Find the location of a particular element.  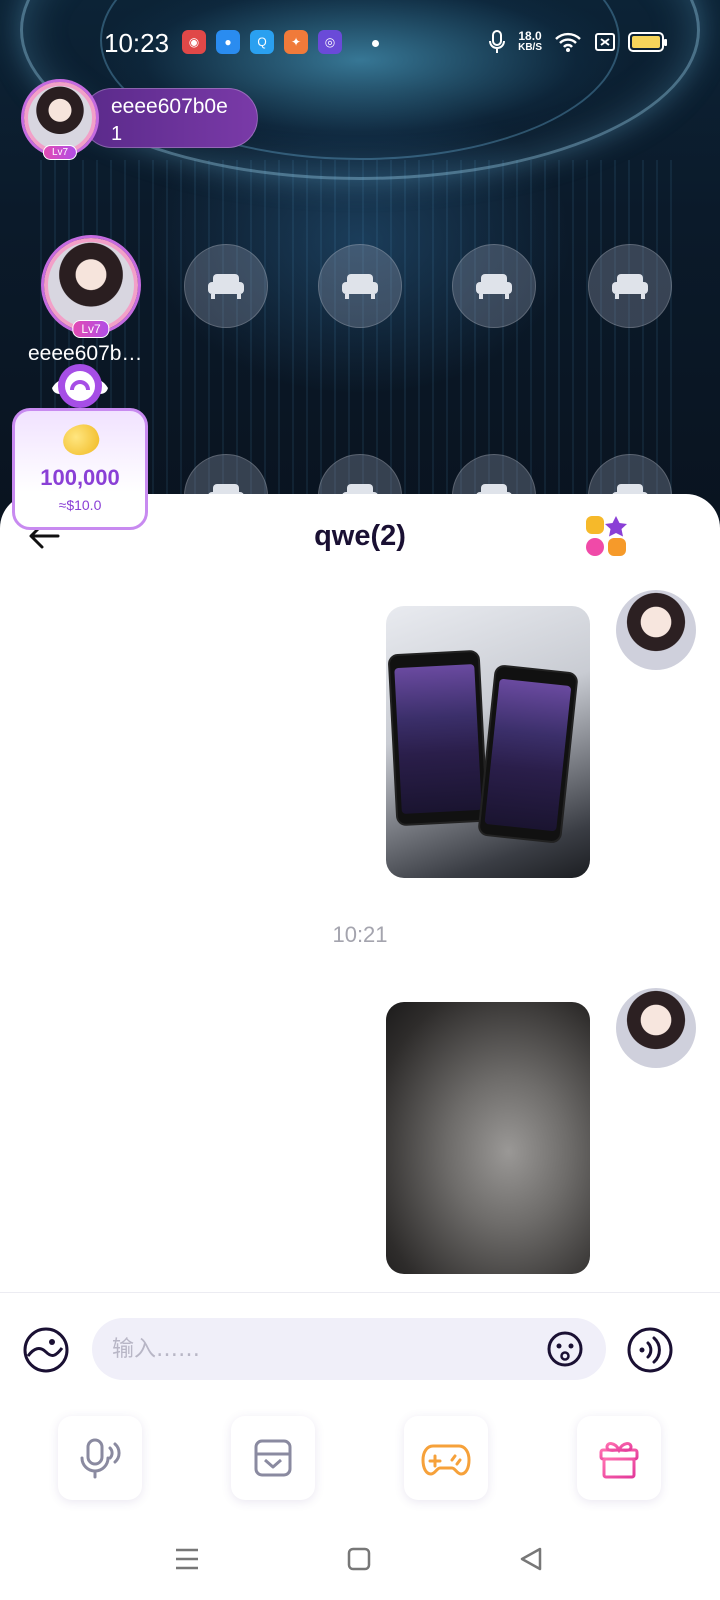

bean-coin-icon is located at coordinates (81, 440).